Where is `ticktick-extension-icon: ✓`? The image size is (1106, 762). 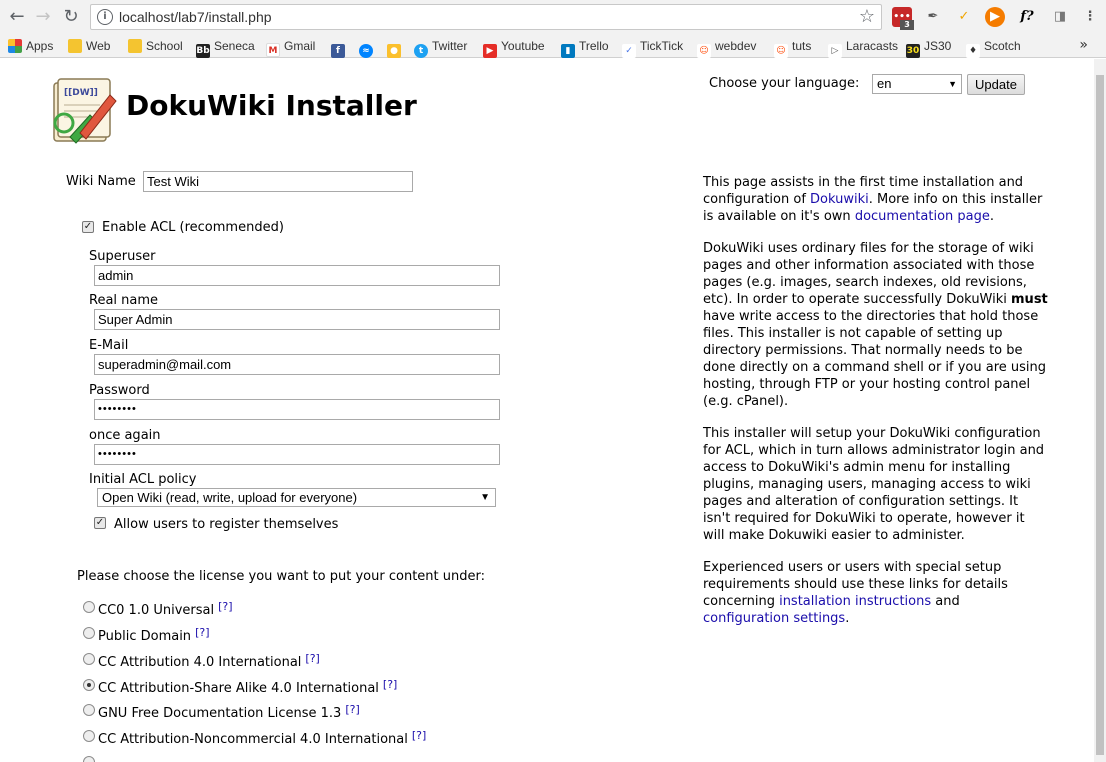
ticktick-extension-icon: ✓ is located at coordinates (964, 17).